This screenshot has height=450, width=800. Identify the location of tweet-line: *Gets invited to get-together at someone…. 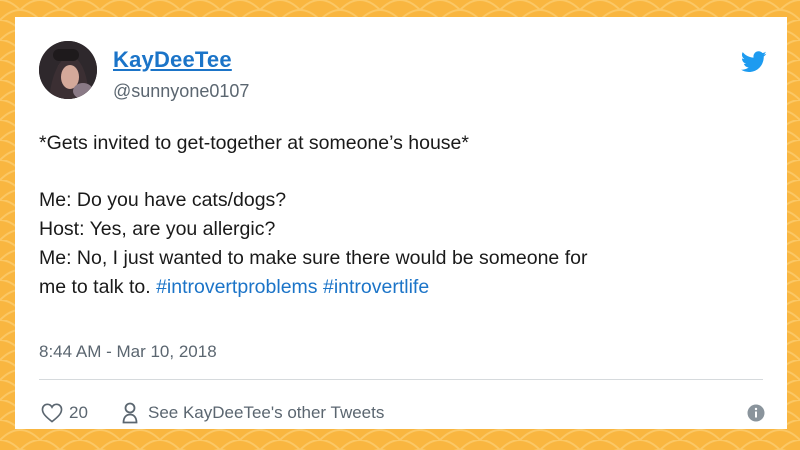
(254, 143).